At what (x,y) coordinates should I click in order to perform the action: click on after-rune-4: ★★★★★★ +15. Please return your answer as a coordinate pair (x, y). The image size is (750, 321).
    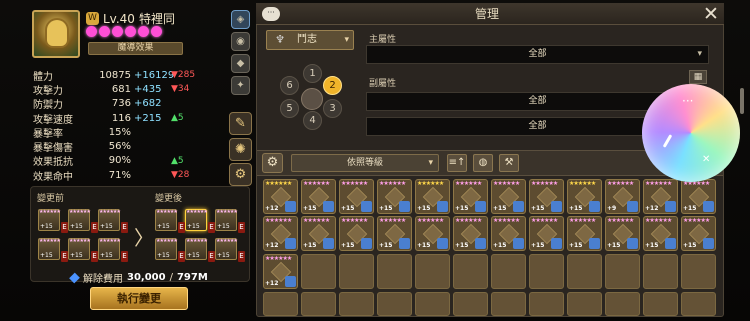
    Looking at the image, I should click on (166, 249).